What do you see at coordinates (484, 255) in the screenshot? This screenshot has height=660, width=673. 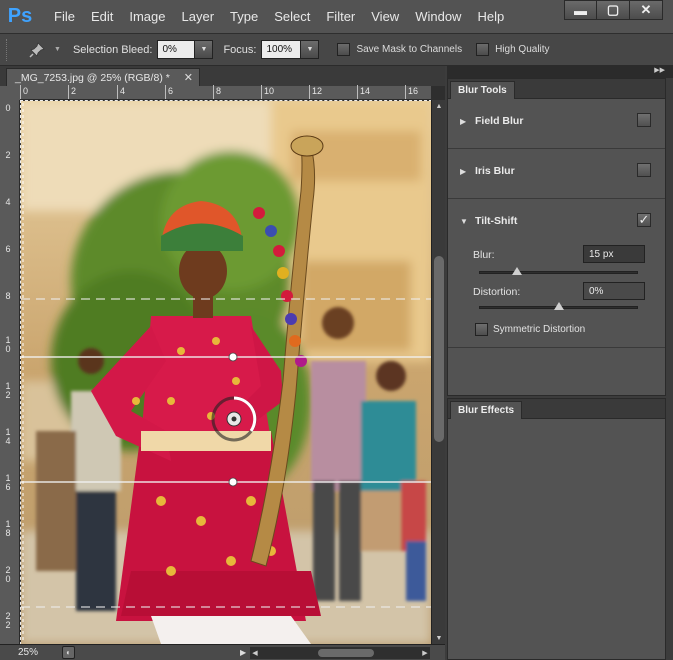 I see `blur-label: Blur:` at bounding box center [484, 255].